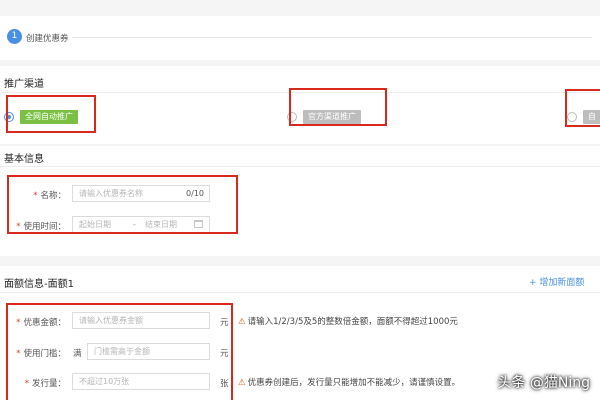 The image size is (600, 400). What do you see at coordinates (352, 322) in the screenshot?
I see `amount-hint-text: 请输入1/2/3/5及5的整数倍金额，面额不得超过1000元` at bounding box center [352, 322].